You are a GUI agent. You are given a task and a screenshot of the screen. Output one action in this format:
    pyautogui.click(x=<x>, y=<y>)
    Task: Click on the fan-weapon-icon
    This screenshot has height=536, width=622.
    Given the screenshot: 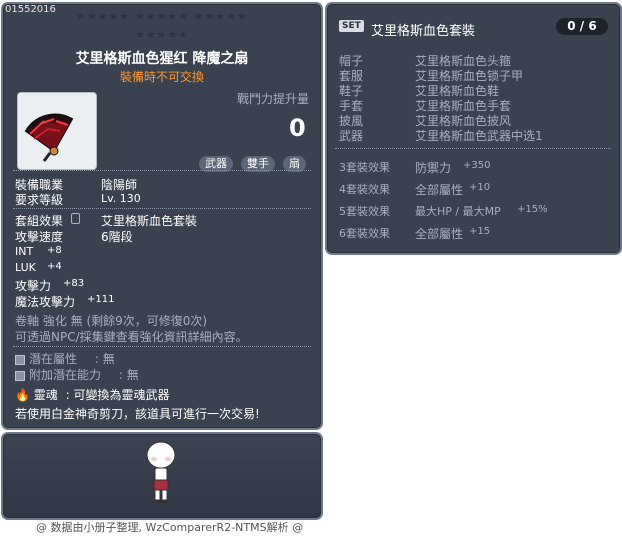 What is the action you would take?
    pyautogui.click(x=49, y=137)
    